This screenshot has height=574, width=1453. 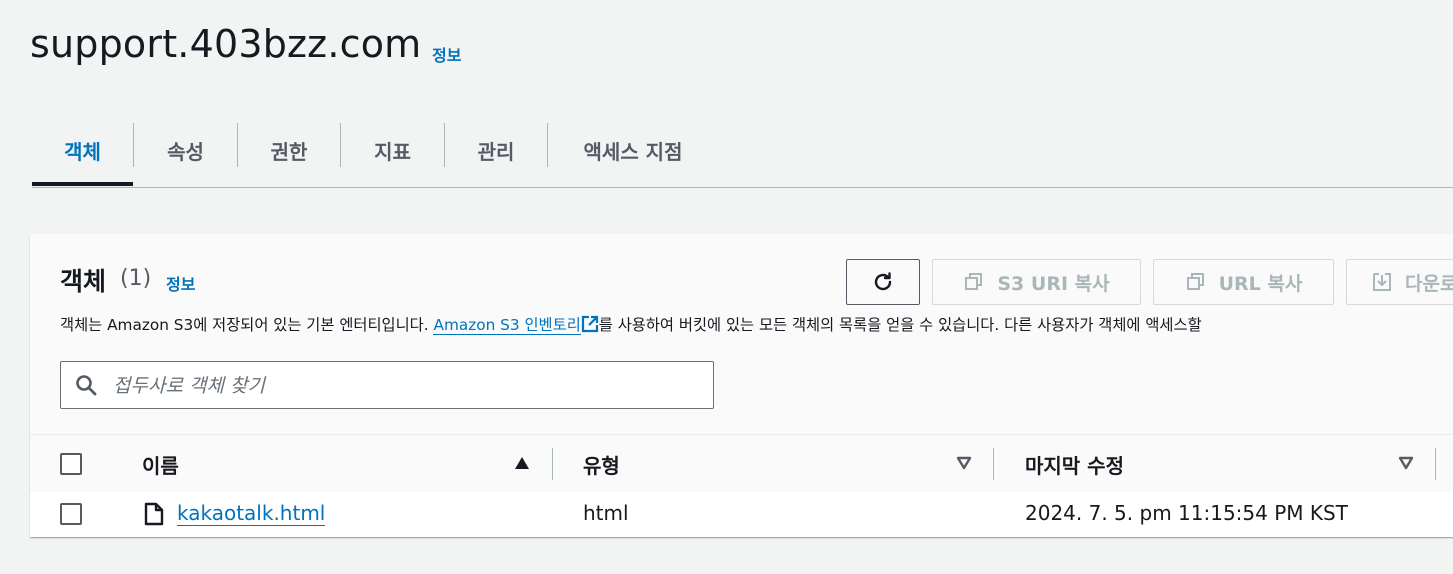 What do you see at coordinates (289, 150) in the screenshot?
I see `tab-permissions: 권한` at bounding box center [289, 150].